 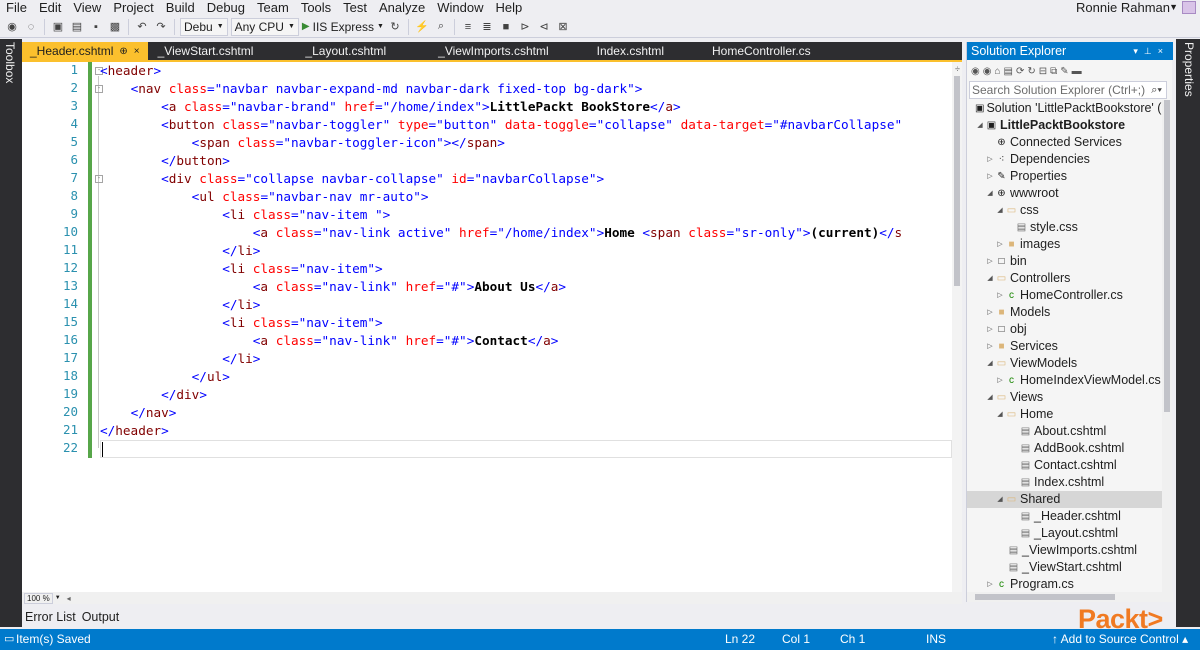 I want to click on tree-item-properties: ▷ ✎ Properties, so click(x=1065, y=176).